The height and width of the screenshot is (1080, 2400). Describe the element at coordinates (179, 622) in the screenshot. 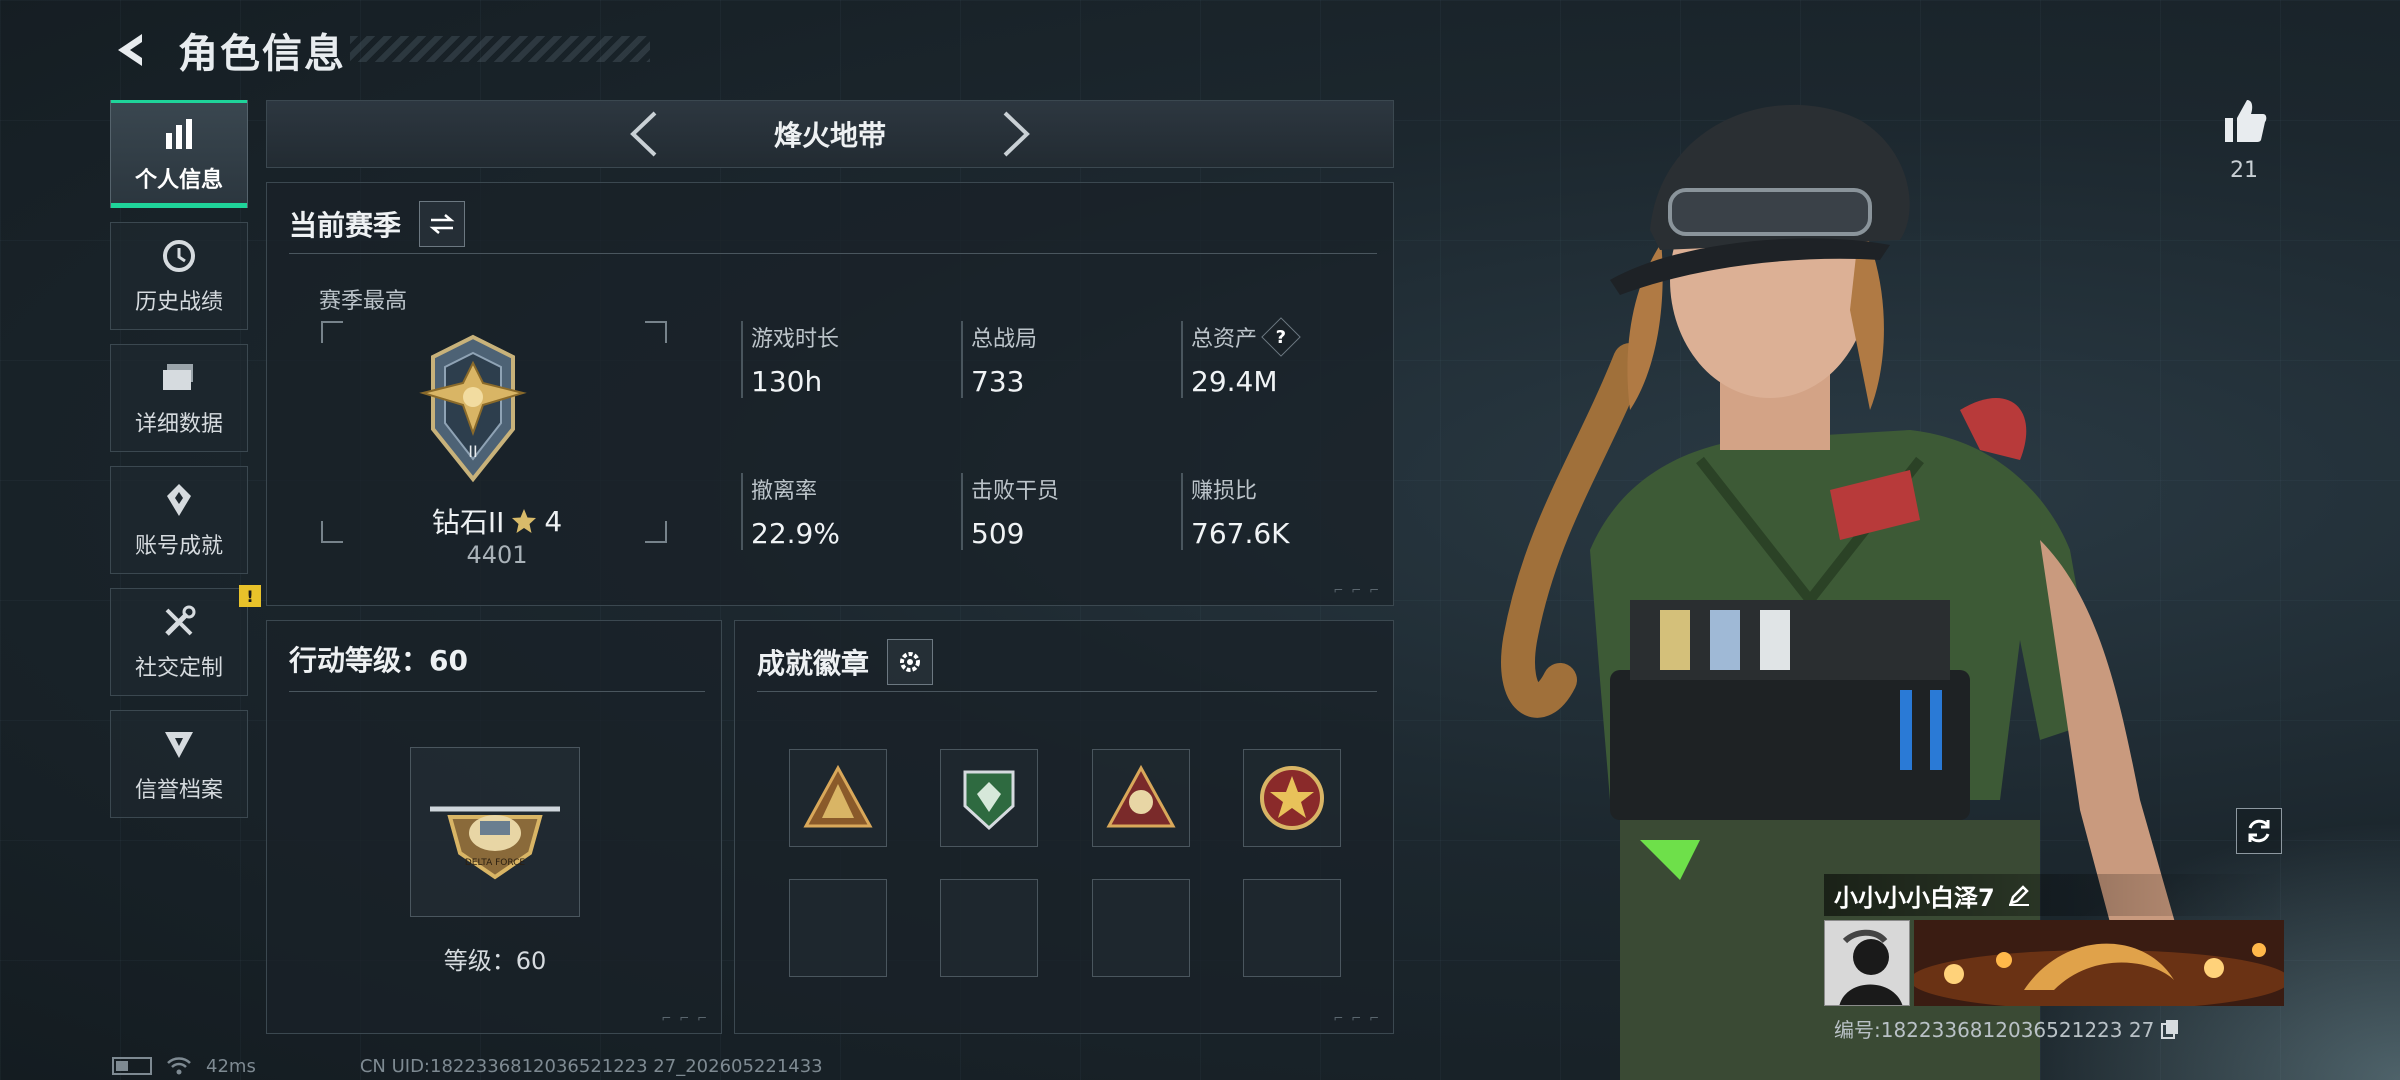

I see `tools-icon` at that location.